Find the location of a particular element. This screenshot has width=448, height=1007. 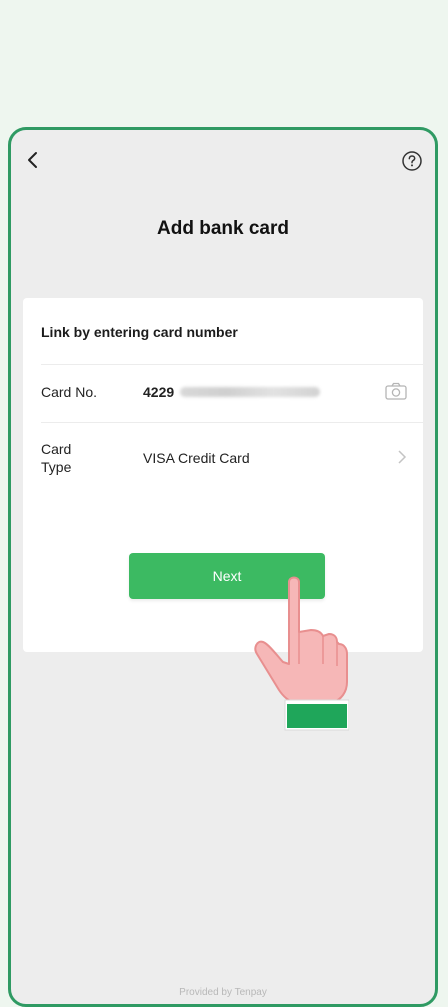

page-title: Add bank card is located at coordinates (223, 228).